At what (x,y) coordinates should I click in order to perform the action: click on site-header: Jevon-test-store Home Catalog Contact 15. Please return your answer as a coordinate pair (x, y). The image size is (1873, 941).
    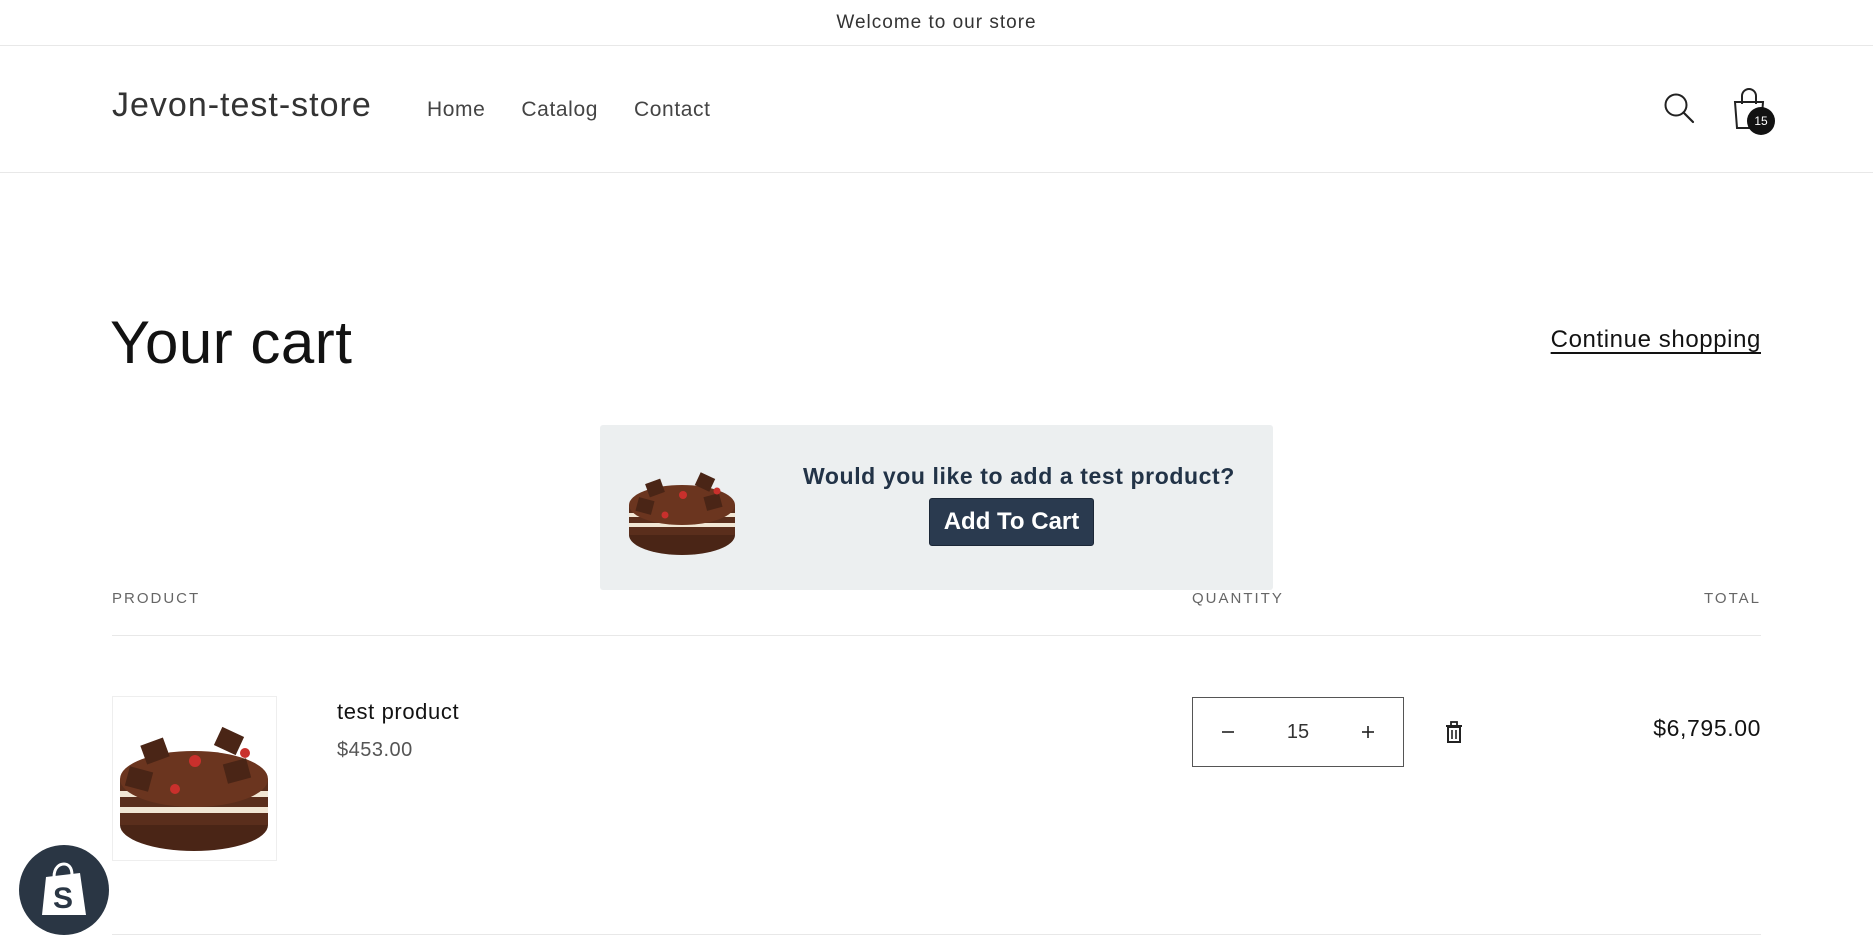
    Looking at the image, I should click on (936, 109).